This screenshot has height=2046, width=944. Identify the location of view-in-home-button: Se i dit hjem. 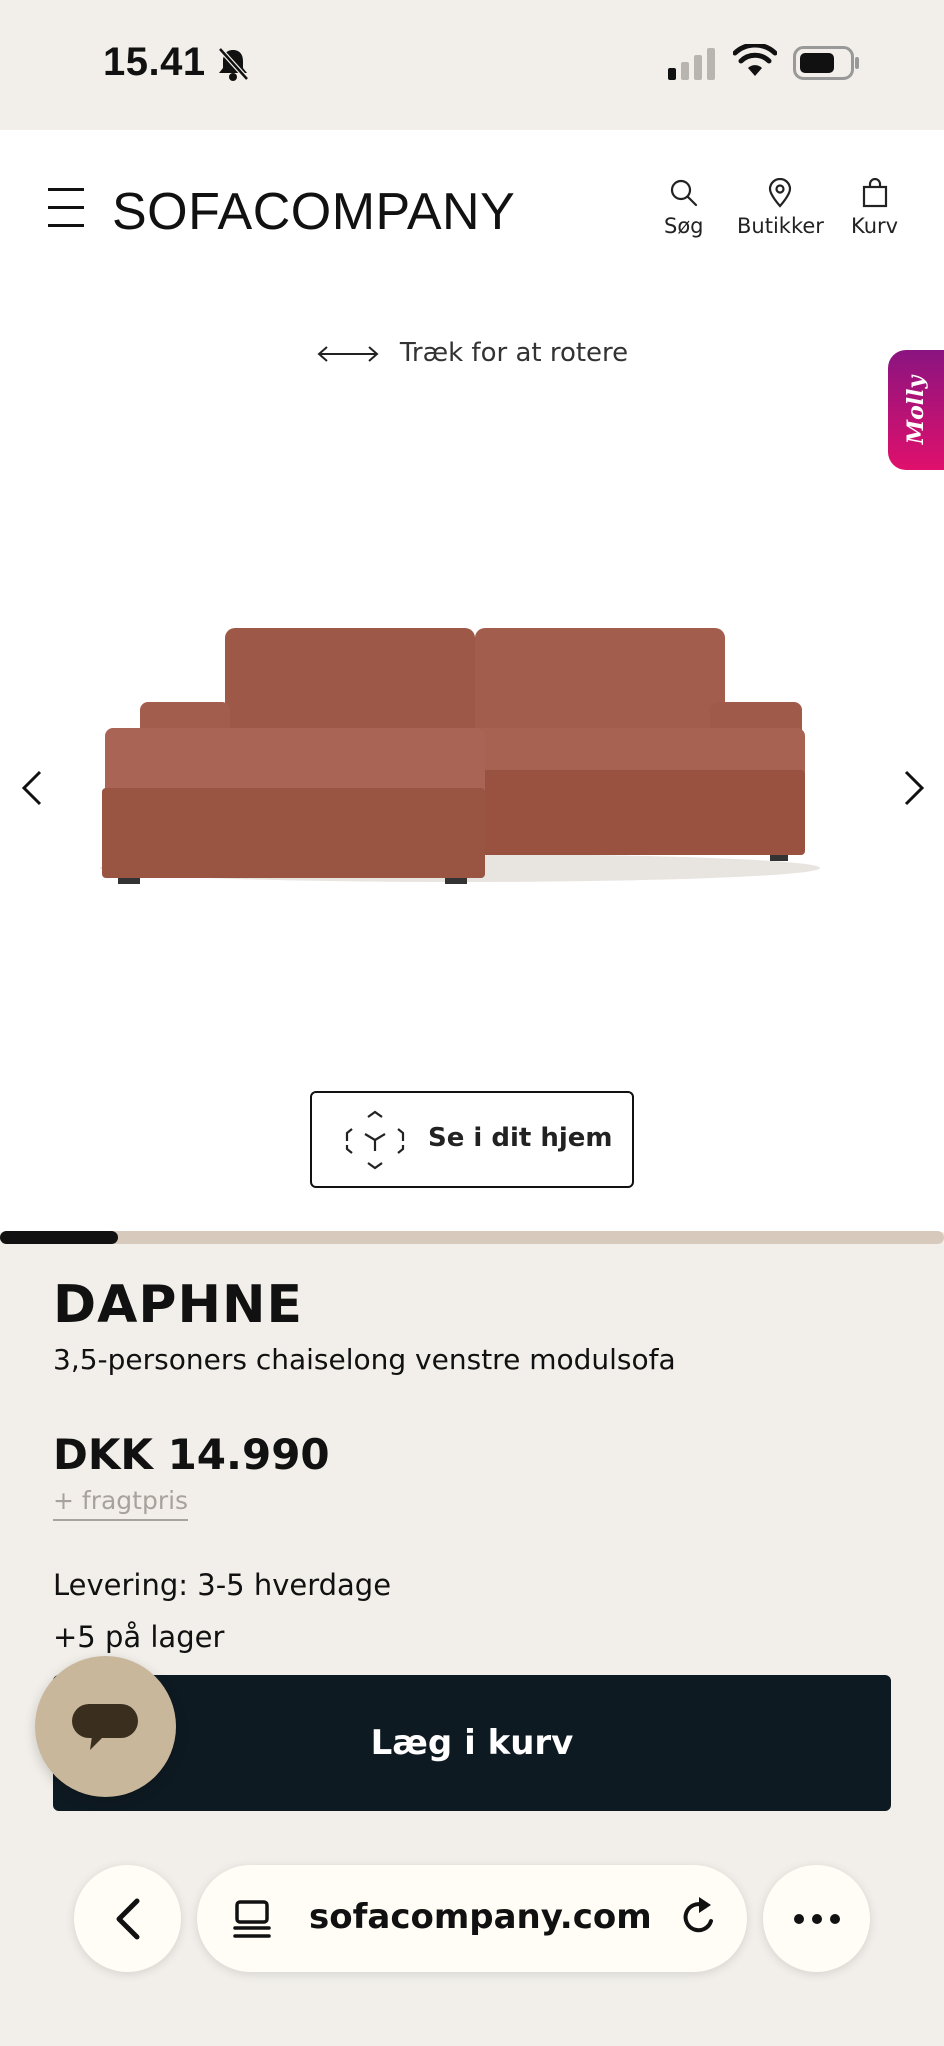
(472, 1139).